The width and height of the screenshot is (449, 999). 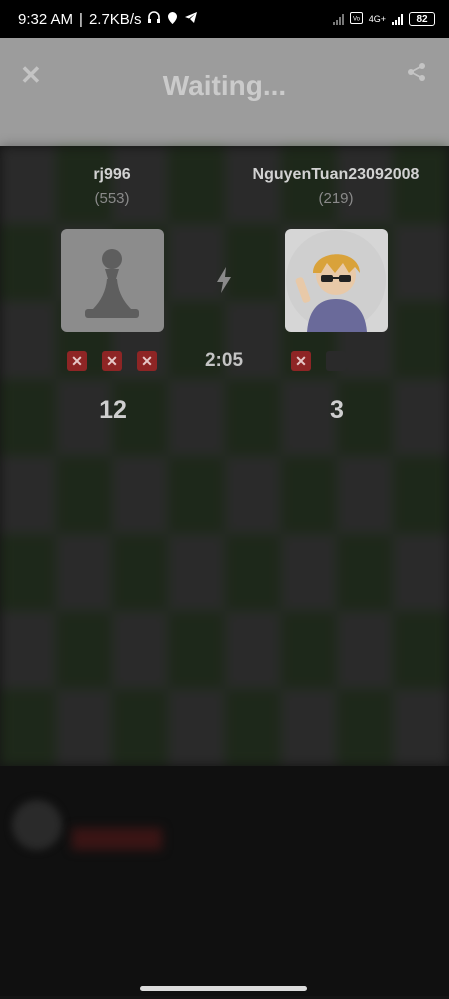 I want to click on right-player-score: 3, so click(x=337, y=410).